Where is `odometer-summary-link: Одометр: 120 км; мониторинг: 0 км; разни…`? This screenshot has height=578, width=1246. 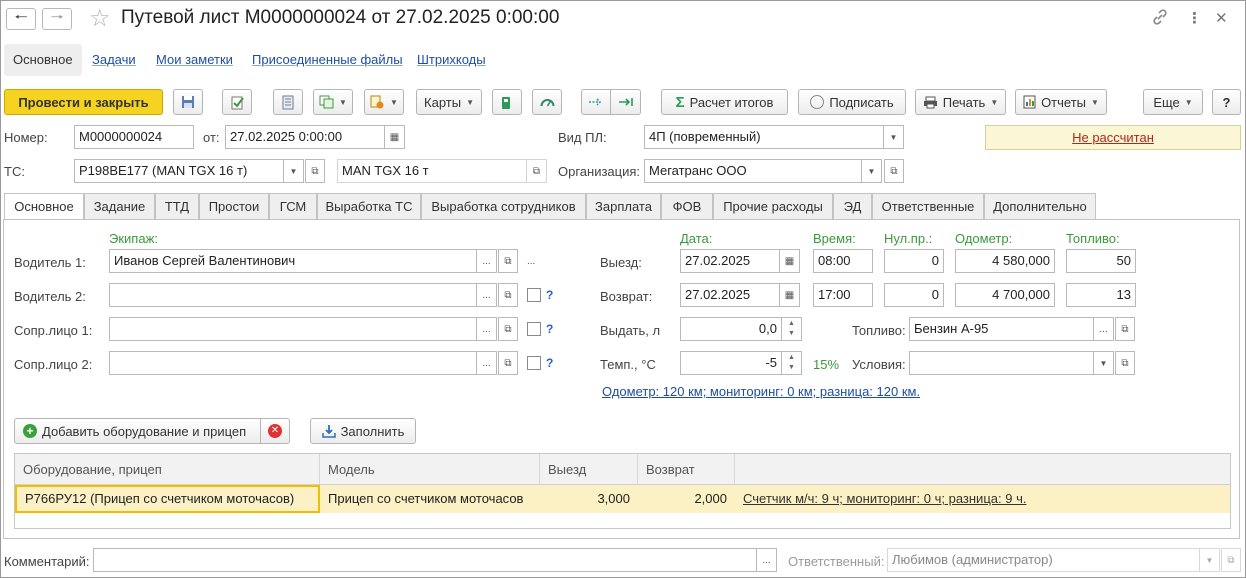 odometer-summary-link: Одометр: 120 км; мониторинг: 0 км; разни… is located at coordinates (761, 391).